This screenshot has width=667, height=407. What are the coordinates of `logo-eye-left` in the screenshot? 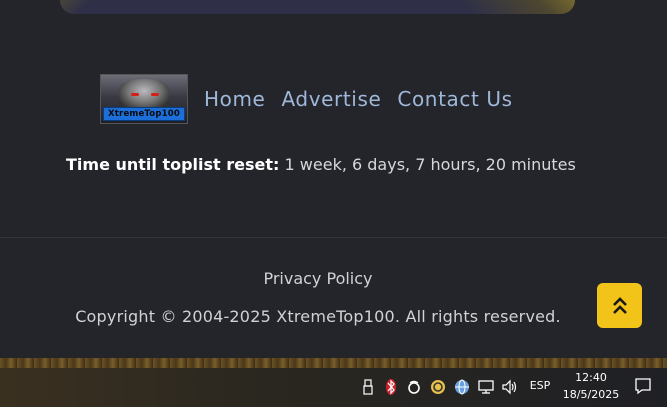 It's located at (135, 94).